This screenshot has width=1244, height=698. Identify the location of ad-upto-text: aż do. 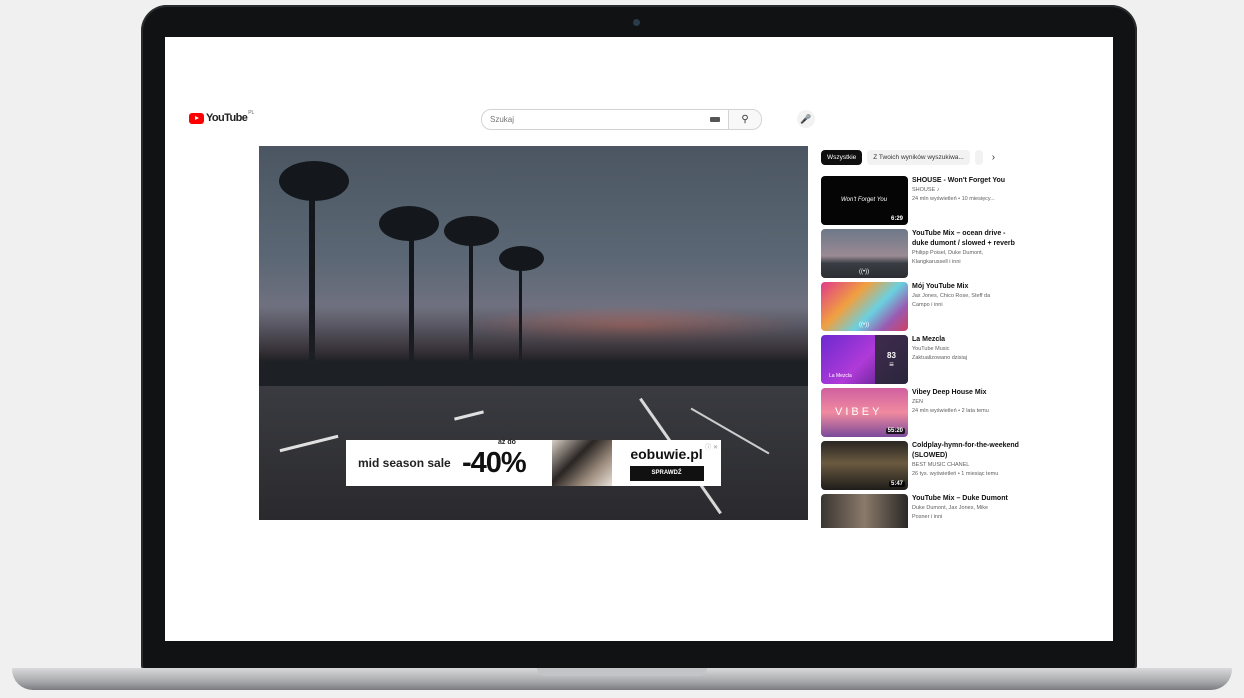
(507, 442).